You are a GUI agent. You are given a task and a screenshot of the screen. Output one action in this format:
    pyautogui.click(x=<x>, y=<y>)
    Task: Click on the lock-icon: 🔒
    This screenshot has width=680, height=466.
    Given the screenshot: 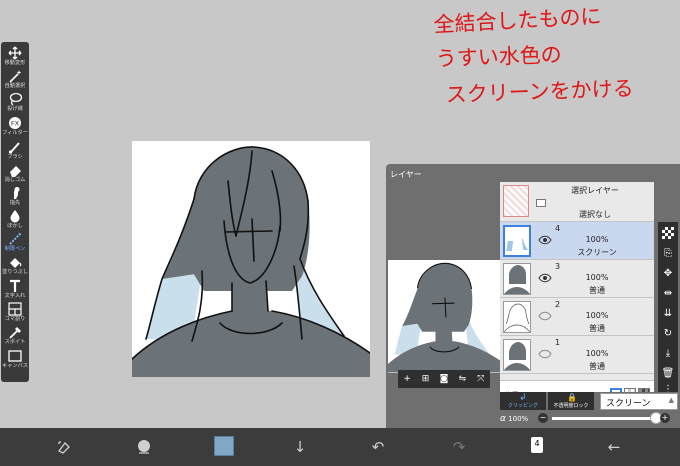 What is the action you would take?
    pyautogui.click(x=572, y=397)
    